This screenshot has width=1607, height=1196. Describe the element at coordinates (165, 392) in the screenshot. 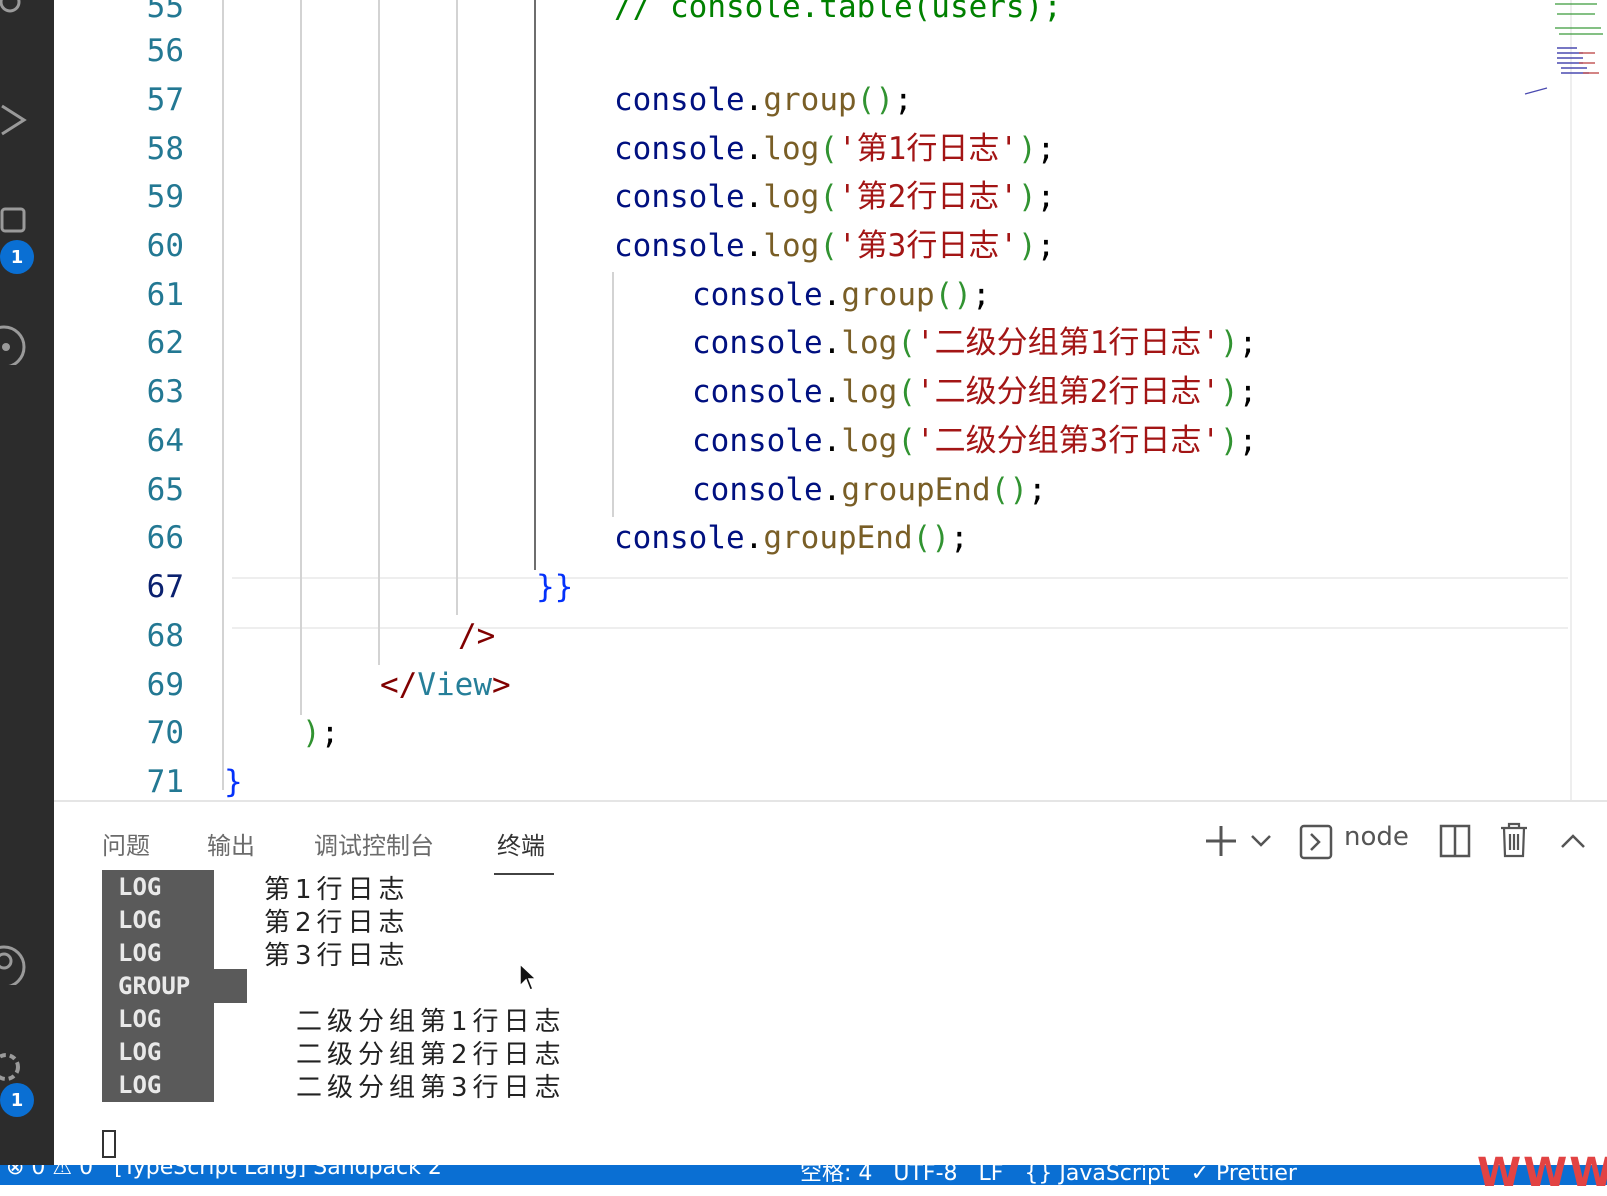

I see `line-number: 63` at that location.